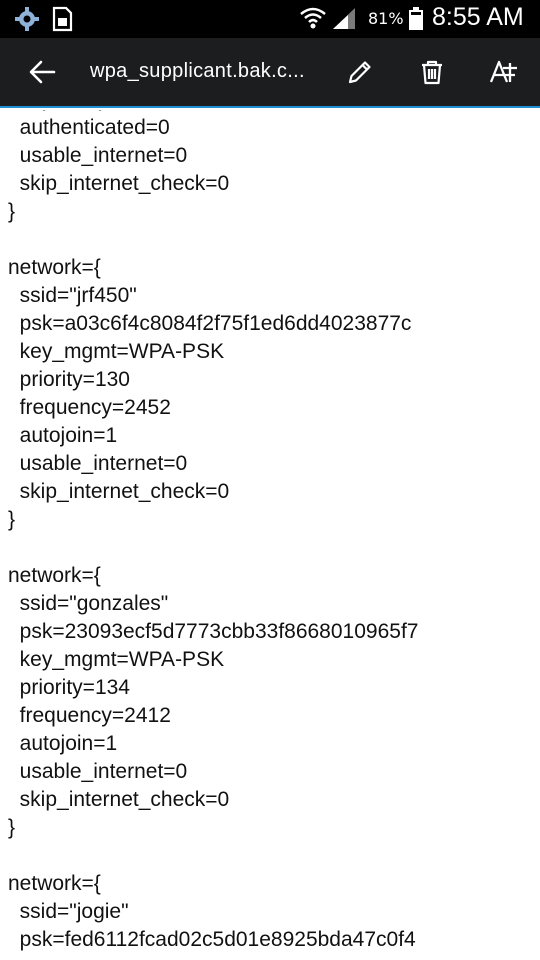  Describe the element at coordinates (212, 939) in the screenshot. I see `file-line: psk=fed6112fcad02c5d01e8925bda47c0f4` at that location.